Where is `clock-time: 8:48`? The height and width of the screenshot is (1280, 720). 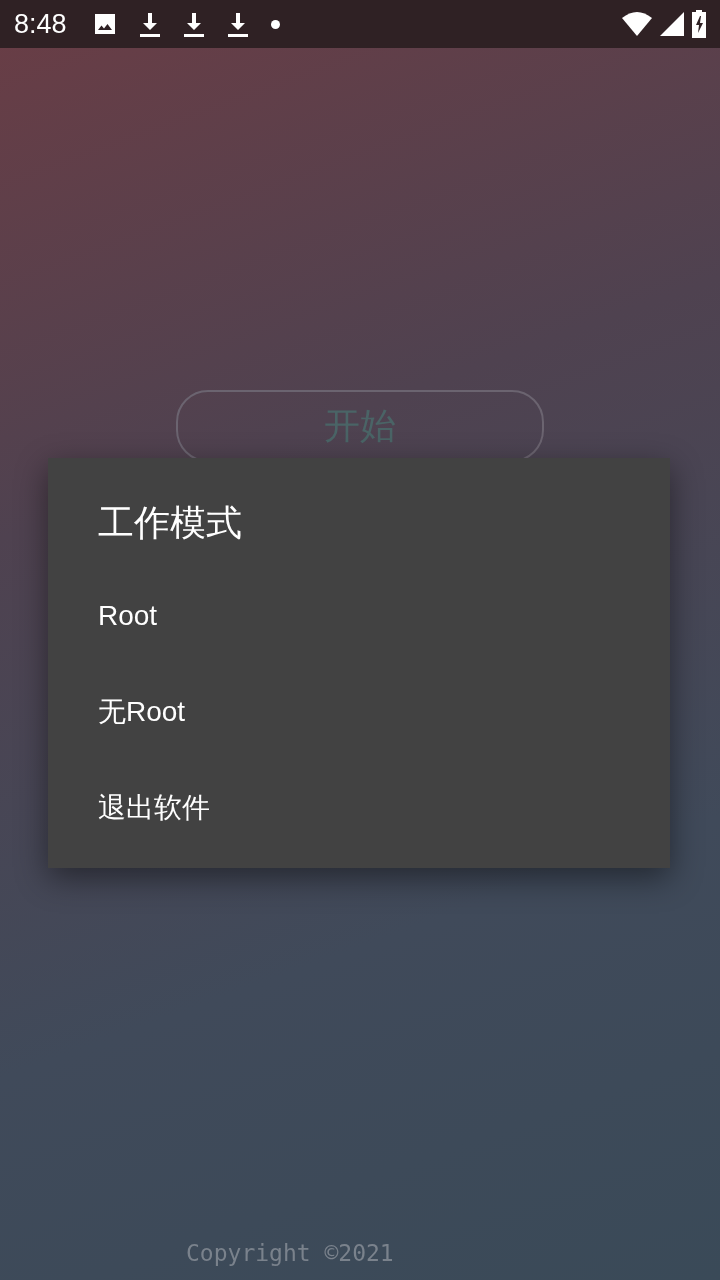 clock-time: 8:48 is located at coordinates (40, 24).